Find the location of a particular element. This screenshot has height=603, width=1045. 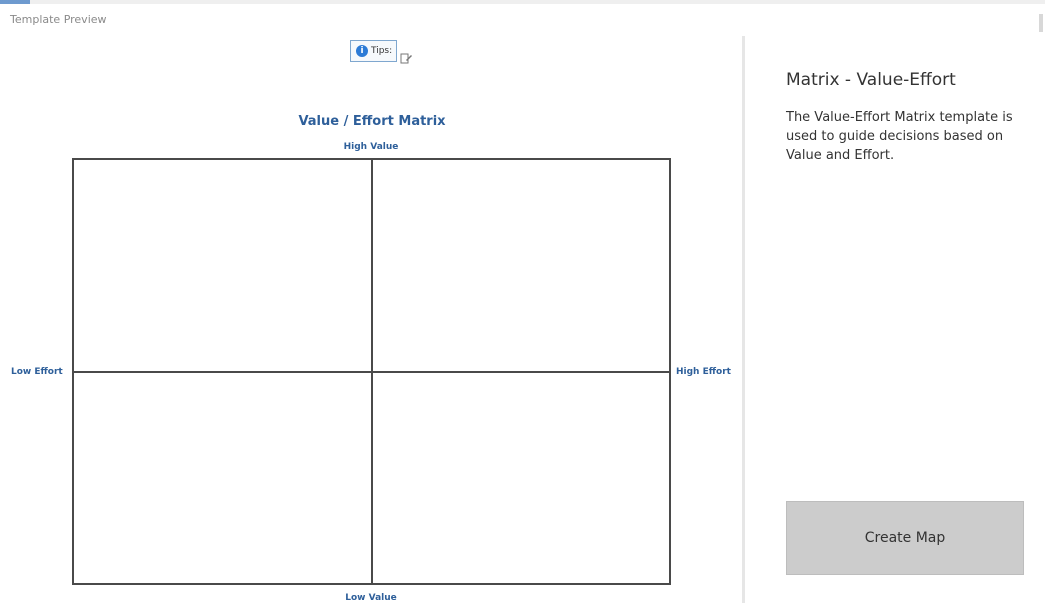

edit-icon is located at coordinates (406, 58).